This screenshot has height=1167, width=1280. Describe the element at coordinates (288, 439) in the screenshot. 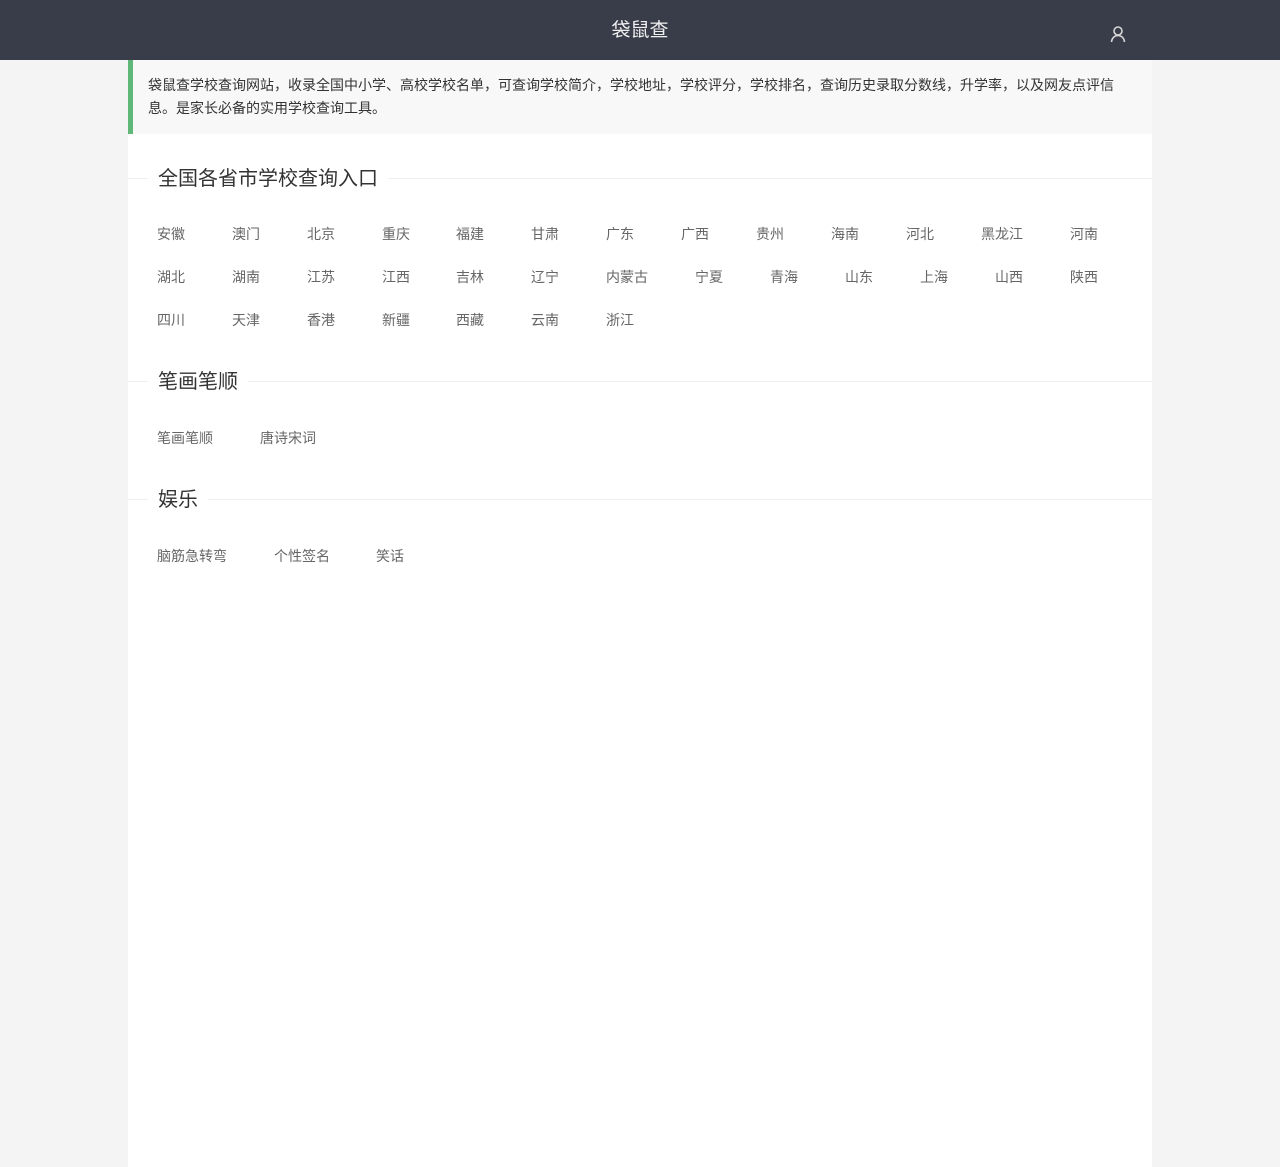

I see `link-tang-poems: 唐诗宋词` at that location.